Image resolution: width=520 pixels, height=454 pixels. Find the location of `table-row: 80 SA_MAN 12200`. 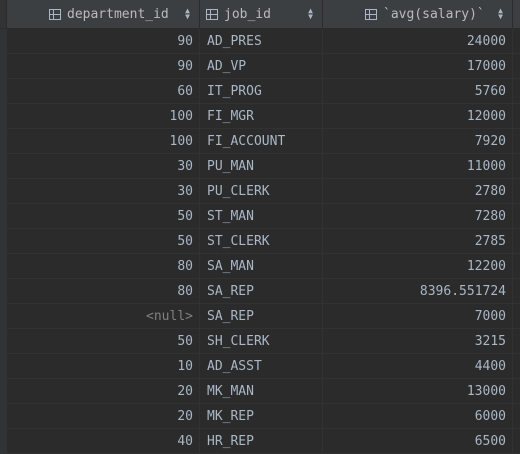

table-row: 80 SA_MAN 12200 is located at coordinates (263, 266).